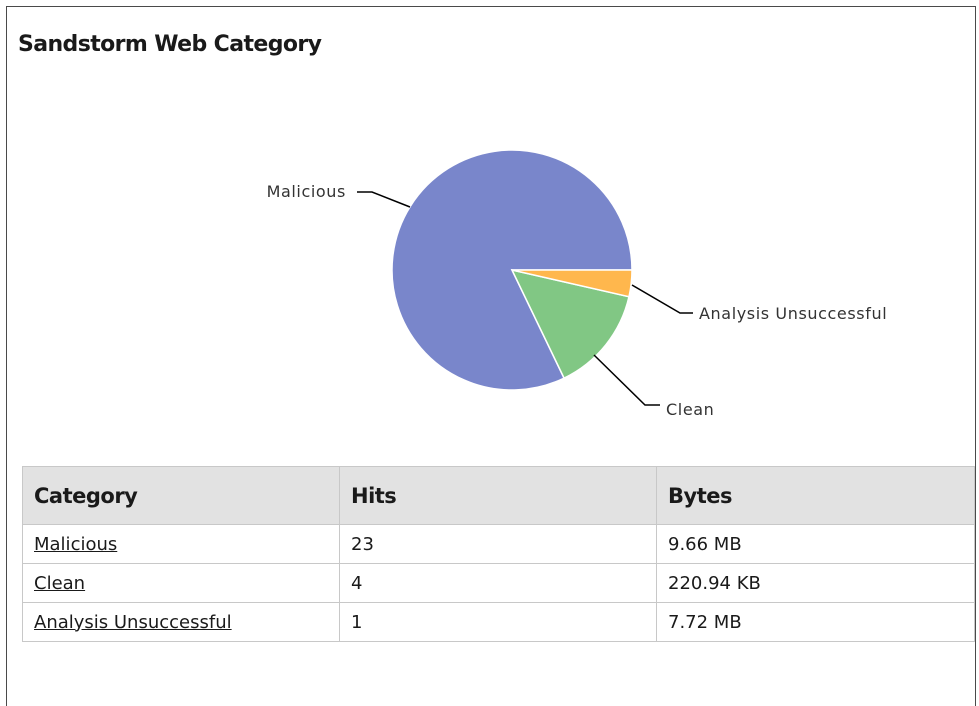 The height and width of the screenshot is (706, 979). What do you see at coordinates (626, 380) in the screenshot?
I see `pie-leader-line-clean` at bounding box center [626, 380].